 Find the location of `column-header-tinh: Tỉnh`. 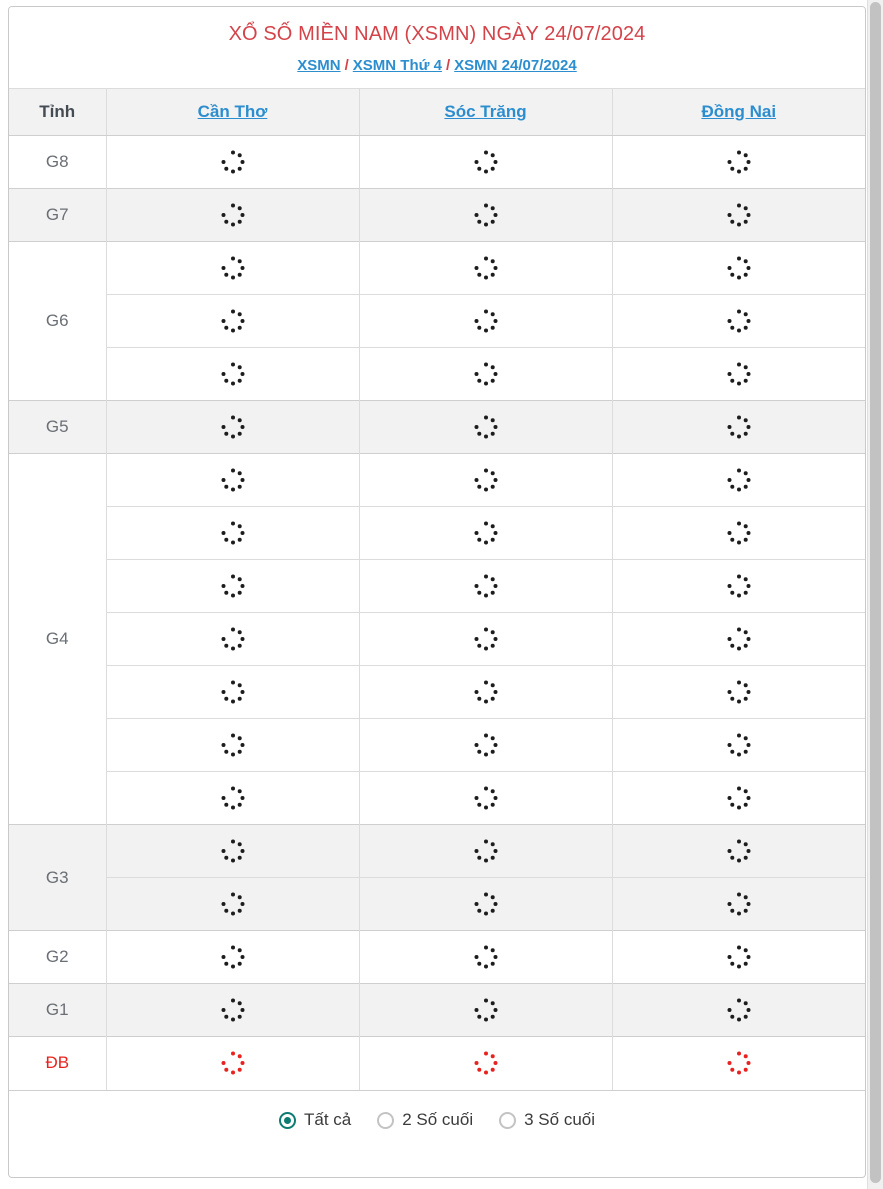

column-header-tinh: Tỉnh is located at coordinates (58, 112).